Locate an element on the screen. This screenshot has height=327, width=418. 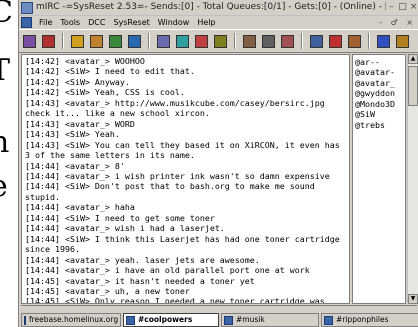
chat-message: [14:43] <SiW> Yeah. is located at coordinates (72, 134).